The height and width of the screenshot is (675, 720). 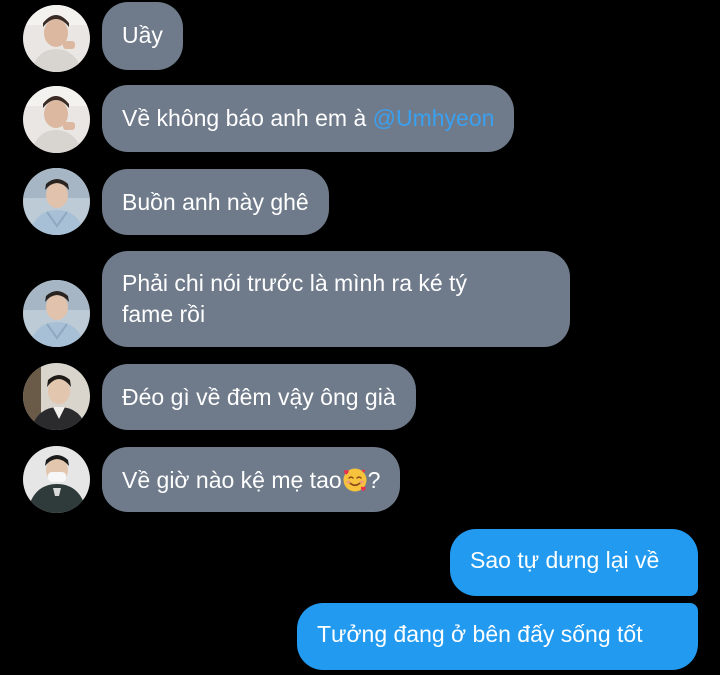 I want to click on message-text: ?, so click(x=374, y=480).